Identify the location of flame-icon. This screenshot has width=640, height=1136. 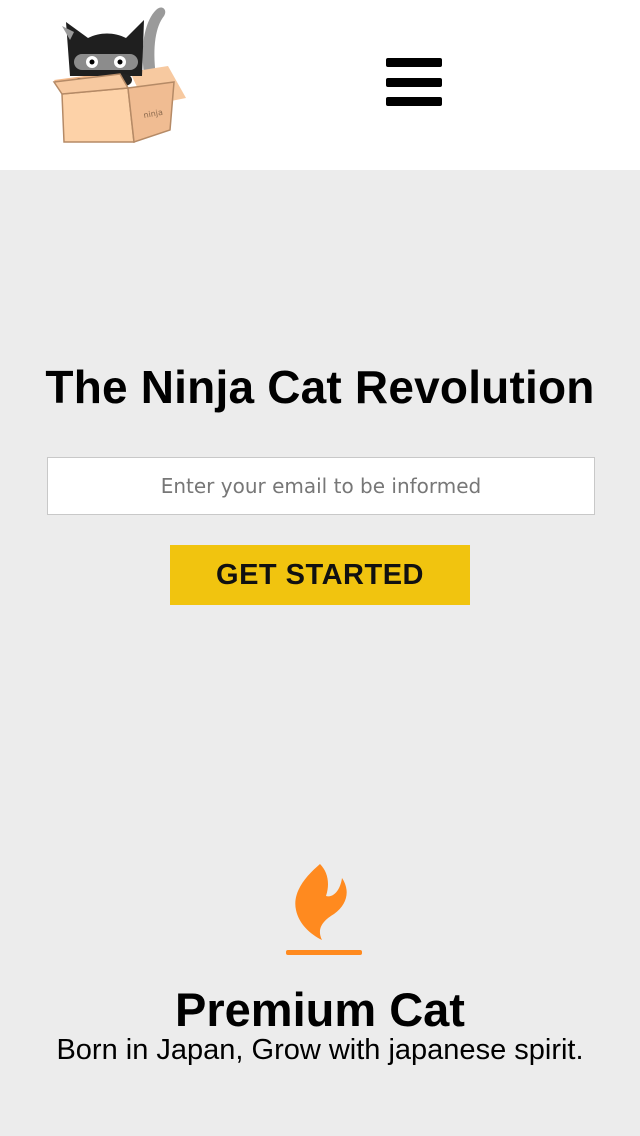
(324, 909).